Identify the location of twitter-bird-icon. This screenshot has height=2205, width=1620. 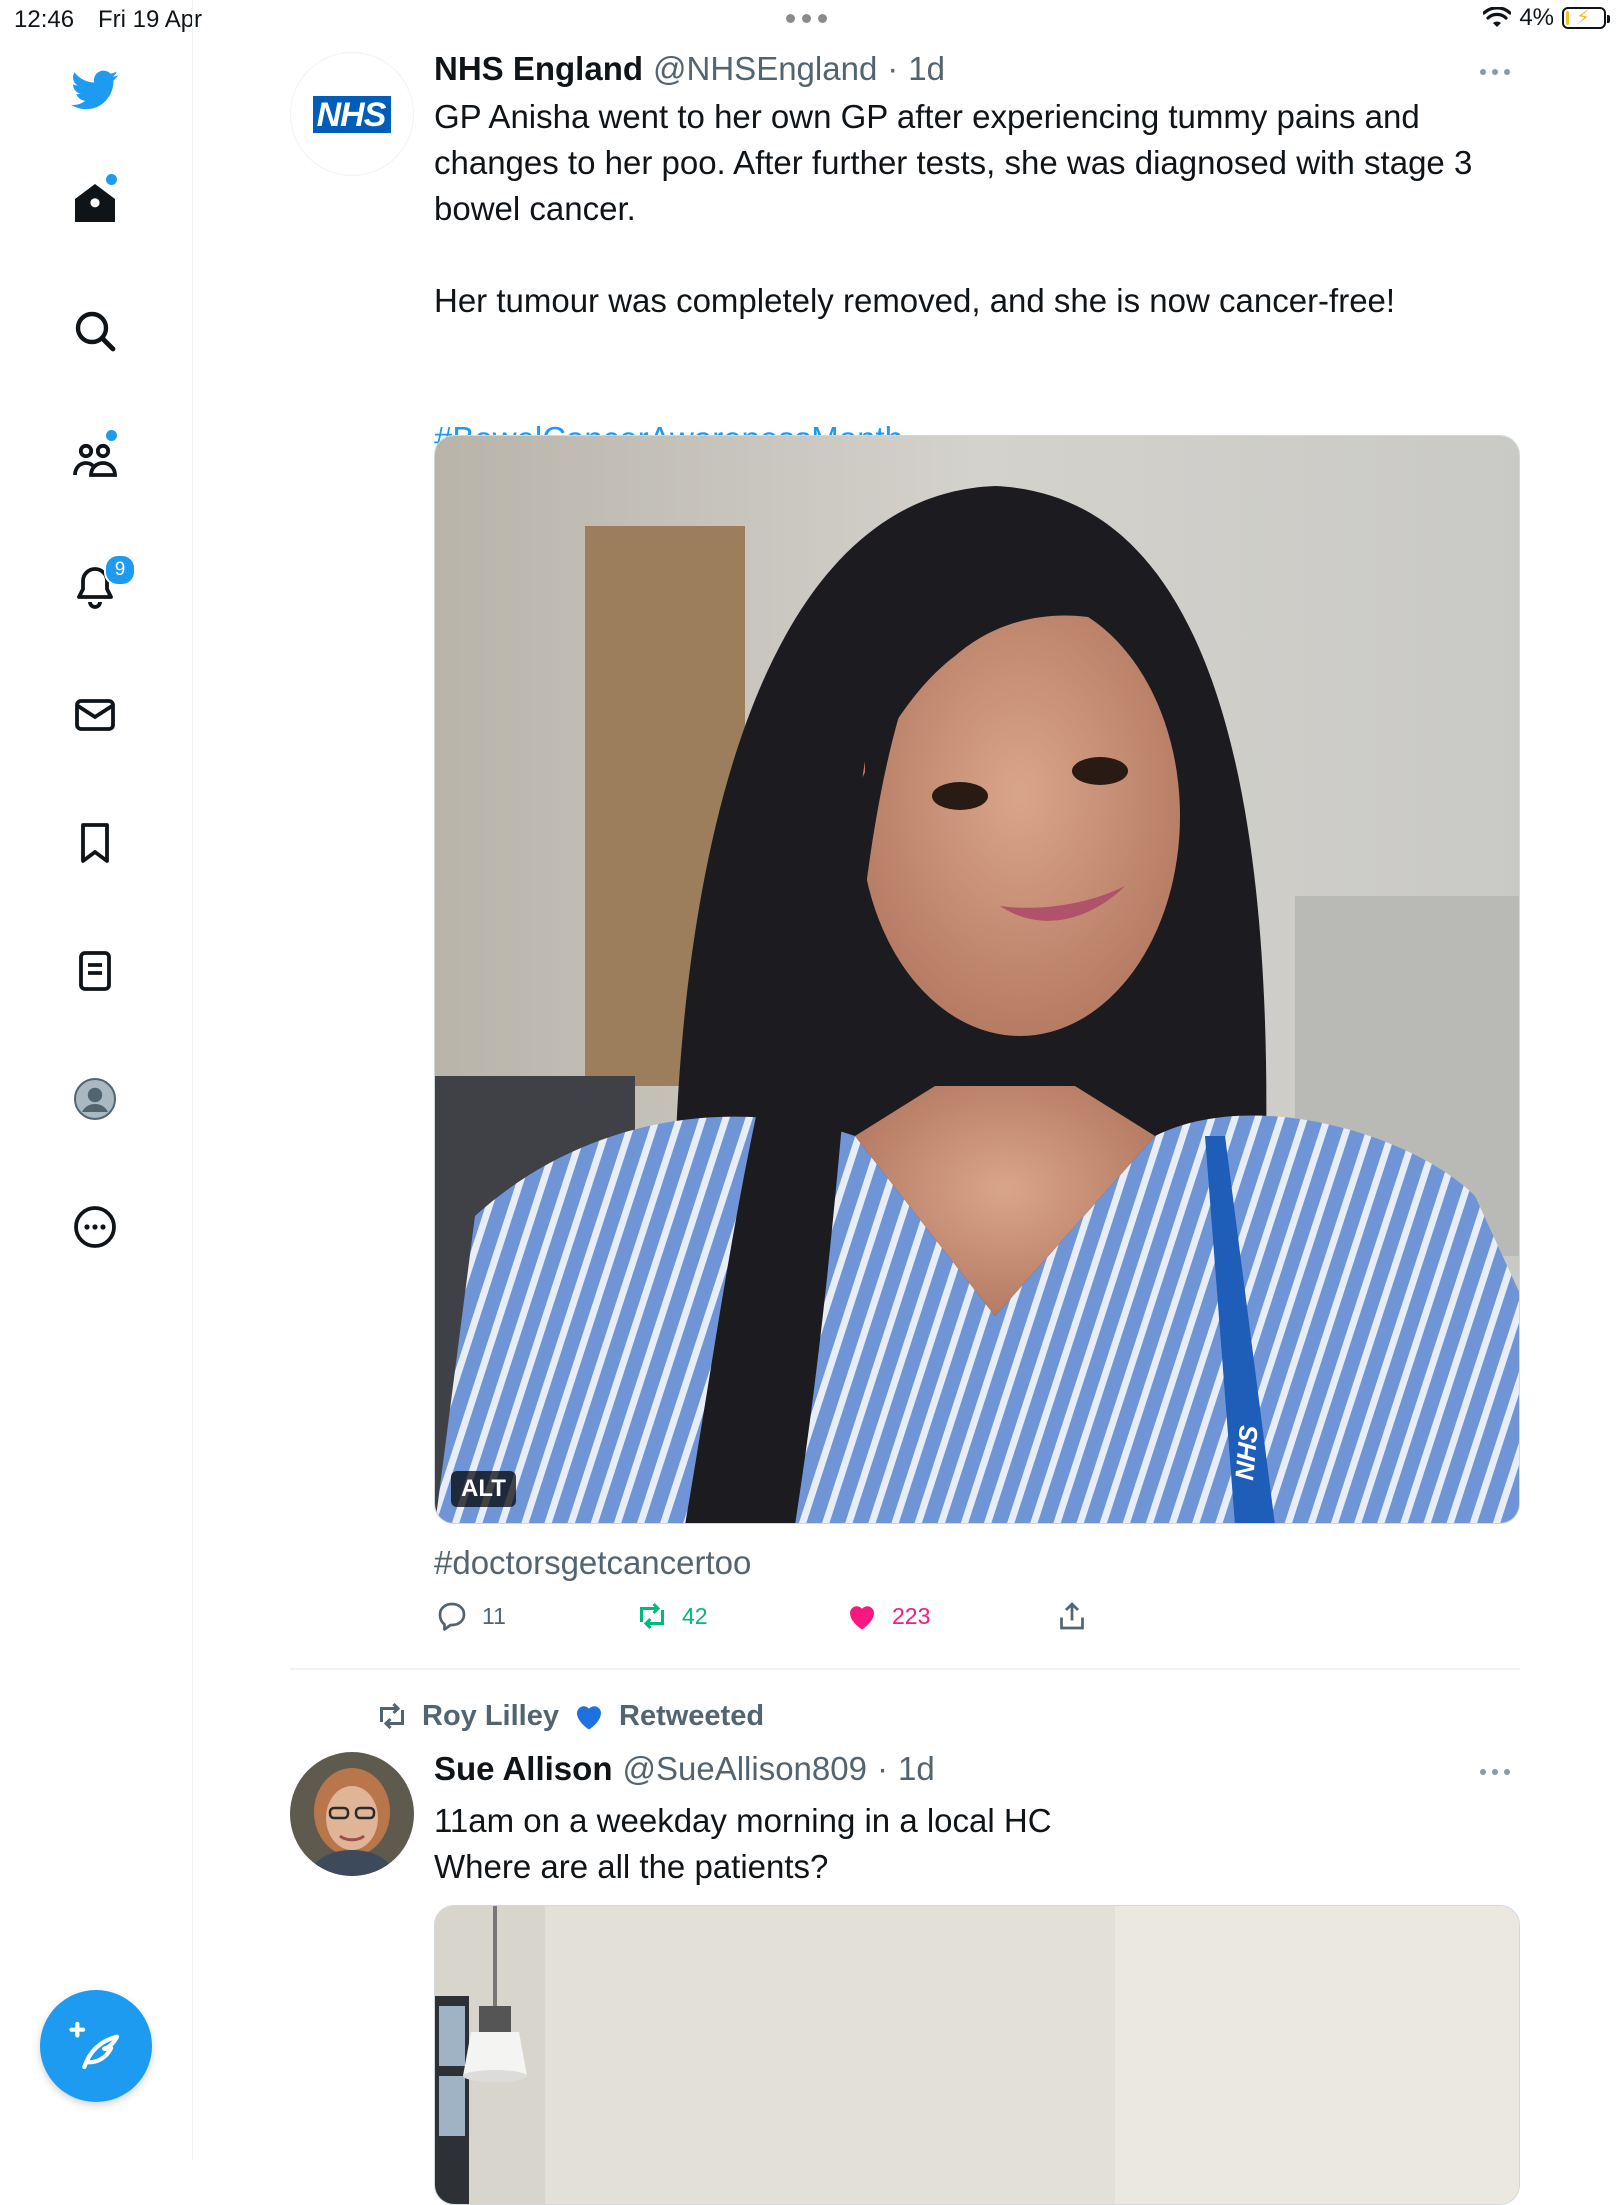
(95, 90).